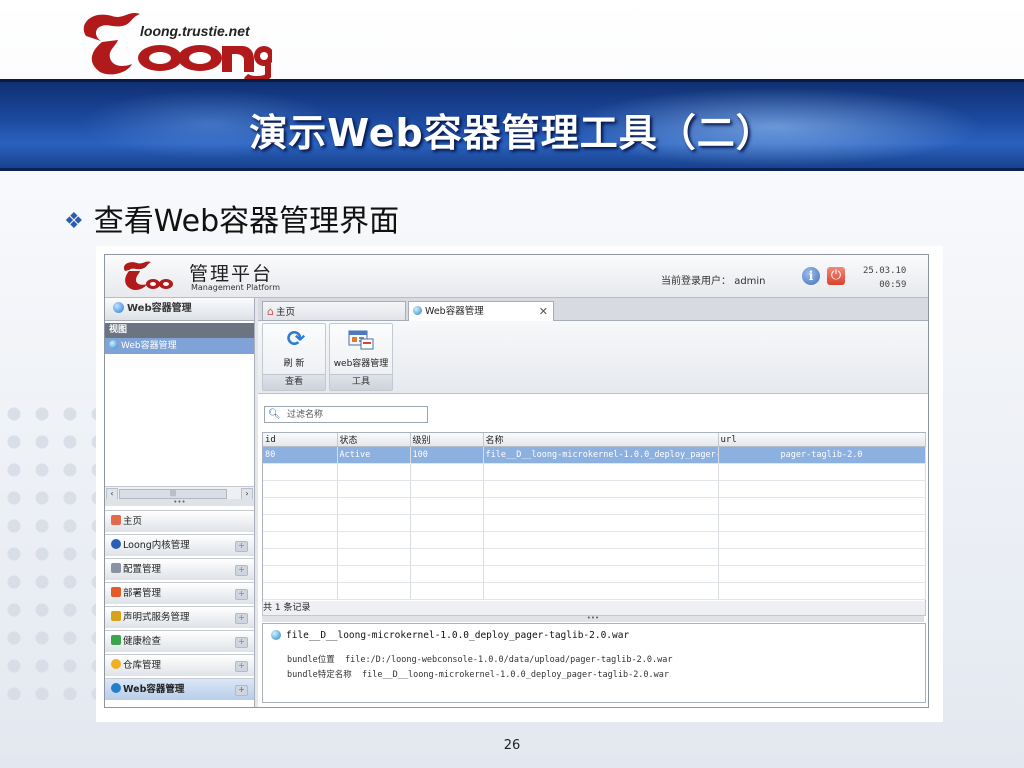 The height and width of the screenshot is (768, 1024). Describe the element at coordinates (154, 689) in the screenshot. I see `accordion-label: Web容器管理` at that location.